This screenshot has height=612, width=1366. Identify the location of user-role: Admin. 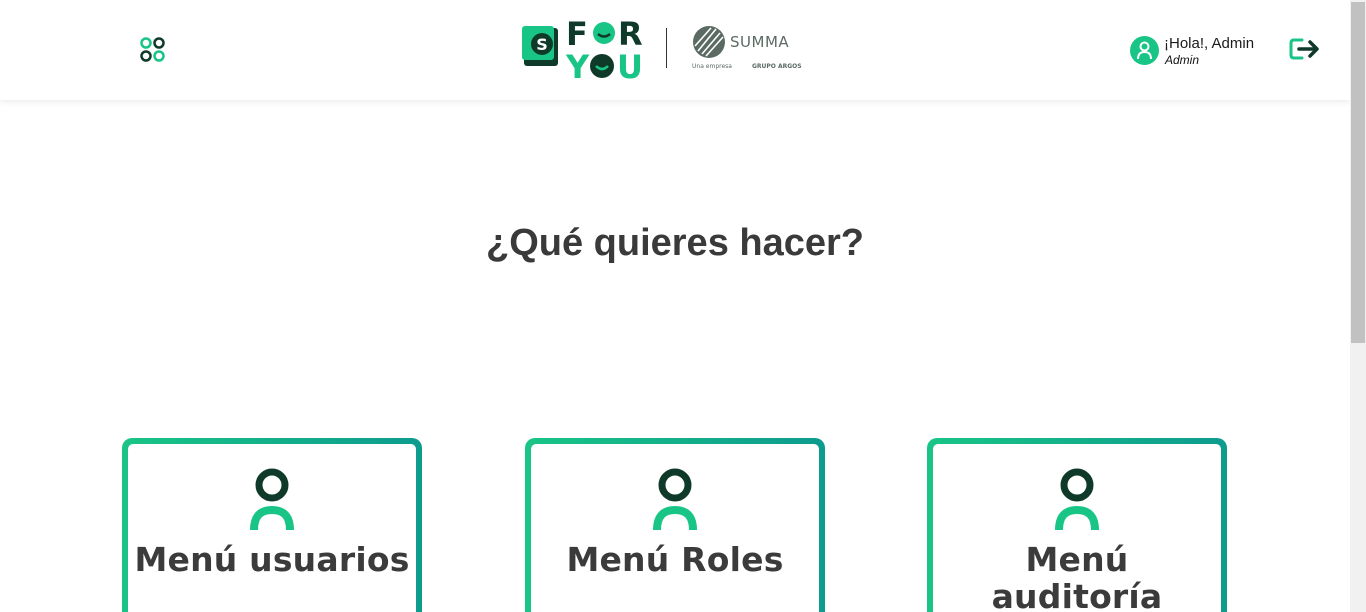
(1182, 60).